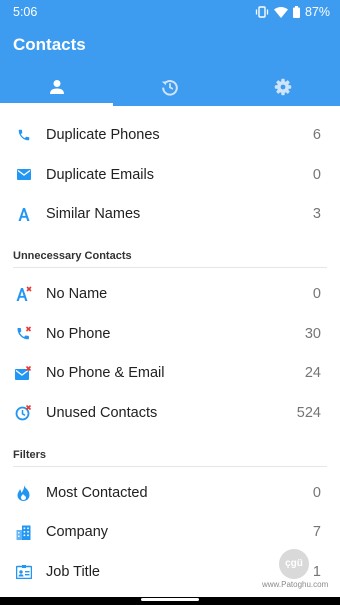 The height and width of the screenshot is (605, 340). I want to click on row-count: 7, so click(316, 532).